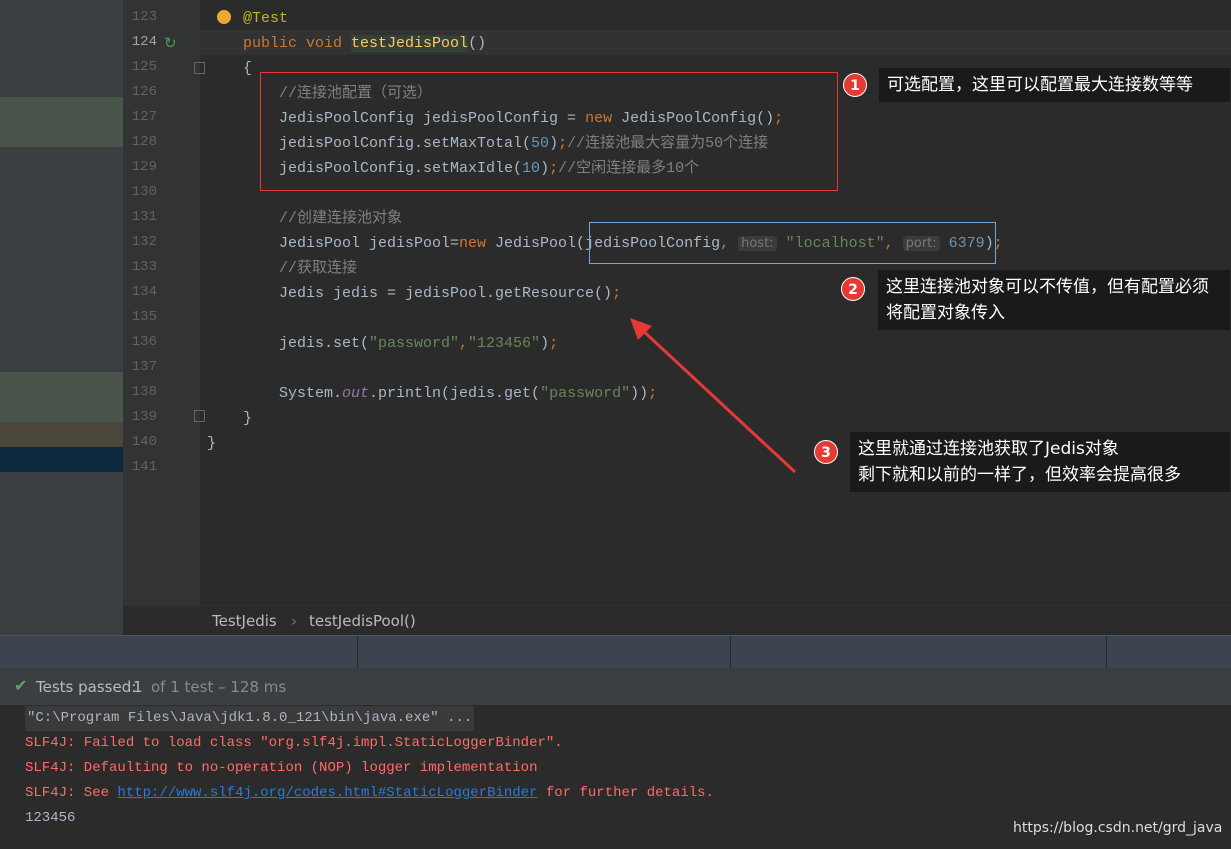 This screenshot has width=1231, height=849. Describe the element at coordinates (615, 686) in the screenshot. I see `test-status-bar: ✔ Tests passed: 1 of 1 test – 128 ms` at that location.